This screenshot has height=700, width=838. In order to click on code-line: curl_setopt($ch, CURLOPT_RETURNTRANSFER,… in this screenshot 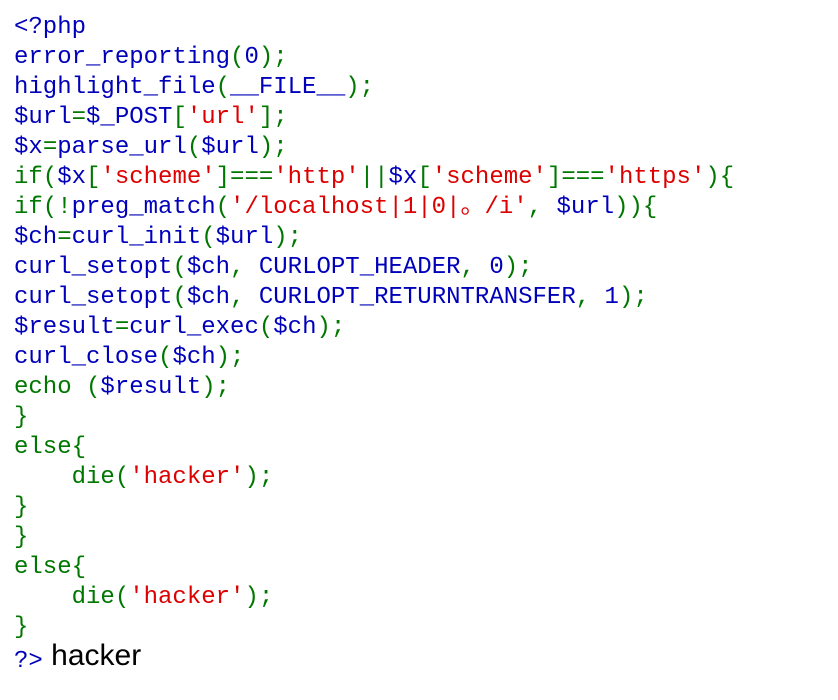, I will do `click(374, 298)`.